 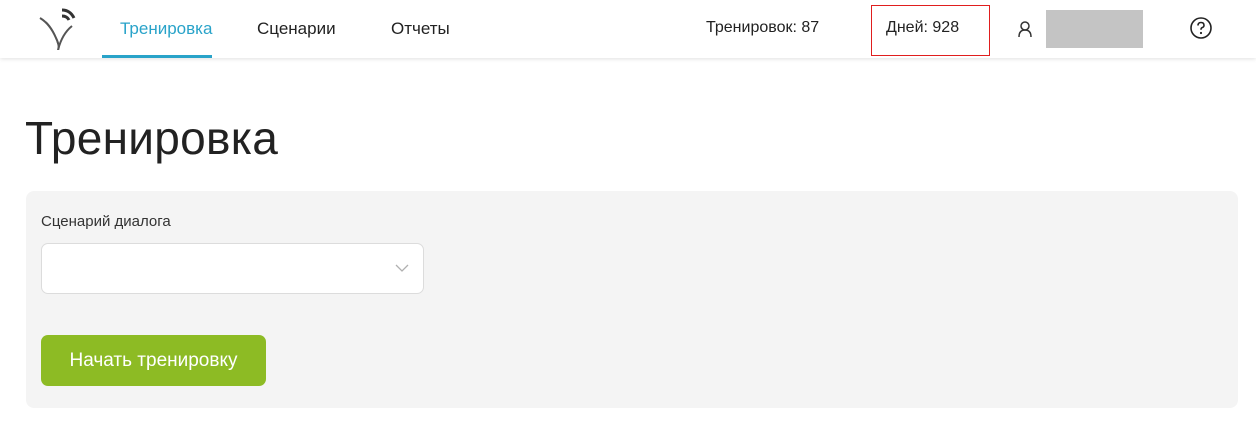 What do you see at coordinates (296, 29) in the screenshot?
I see `nav-item-scenarios: Сценарии` at bounding box center [296, 29].